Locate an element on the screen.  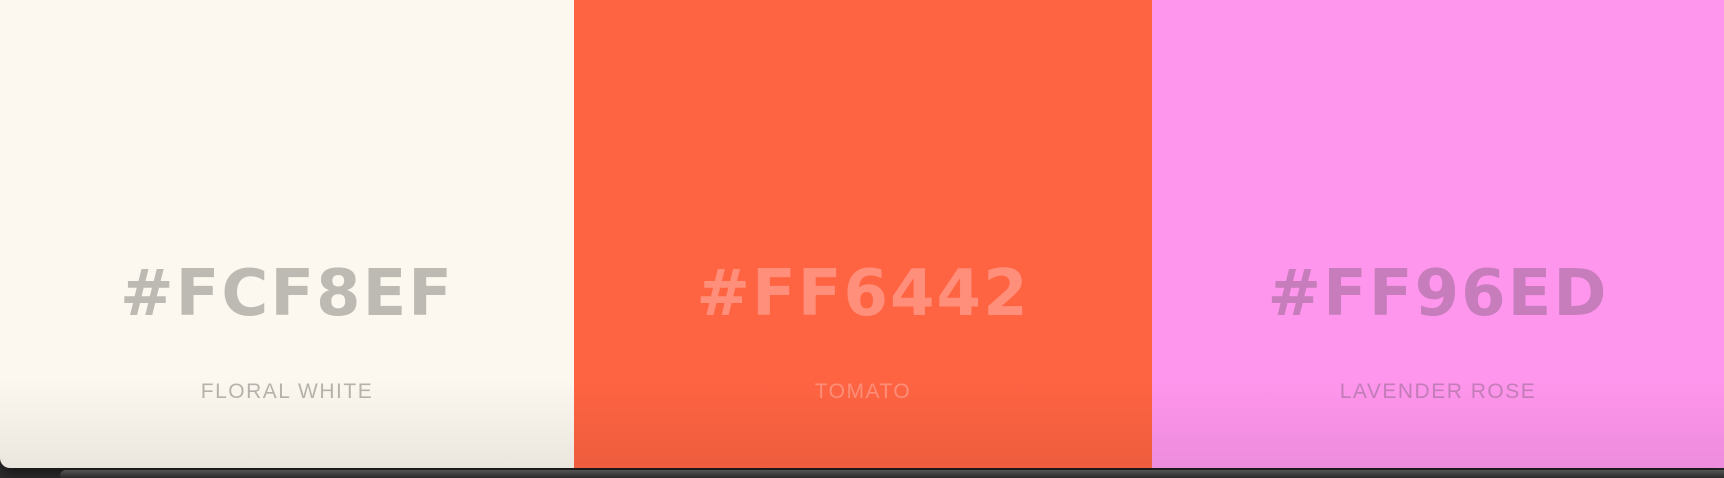
swatch-hex-code: #FF6442 is located at coordinates (863, 294).